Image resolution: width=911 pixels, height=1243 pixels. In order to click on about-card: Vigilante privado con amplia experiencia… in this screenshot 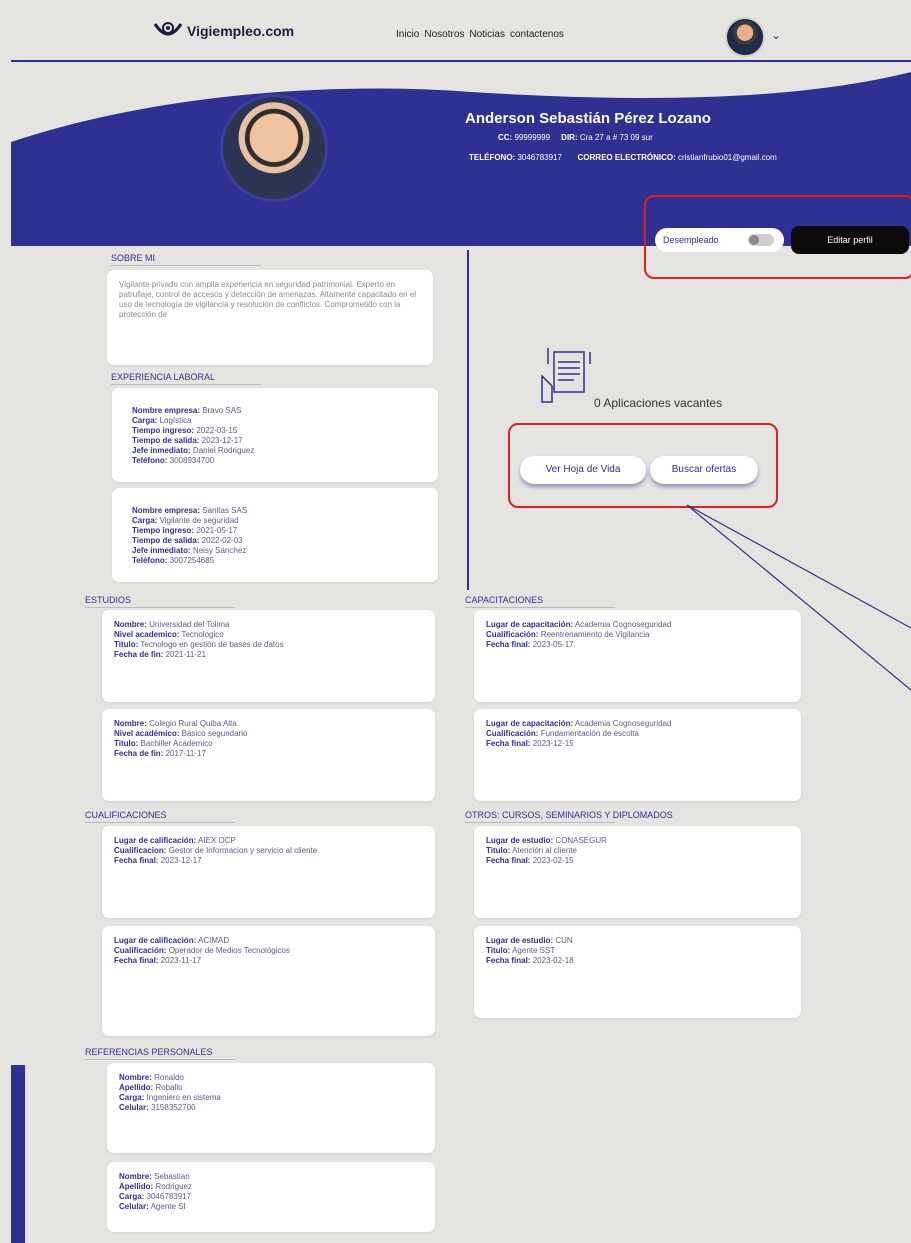, I will do `click(270, 317)`.